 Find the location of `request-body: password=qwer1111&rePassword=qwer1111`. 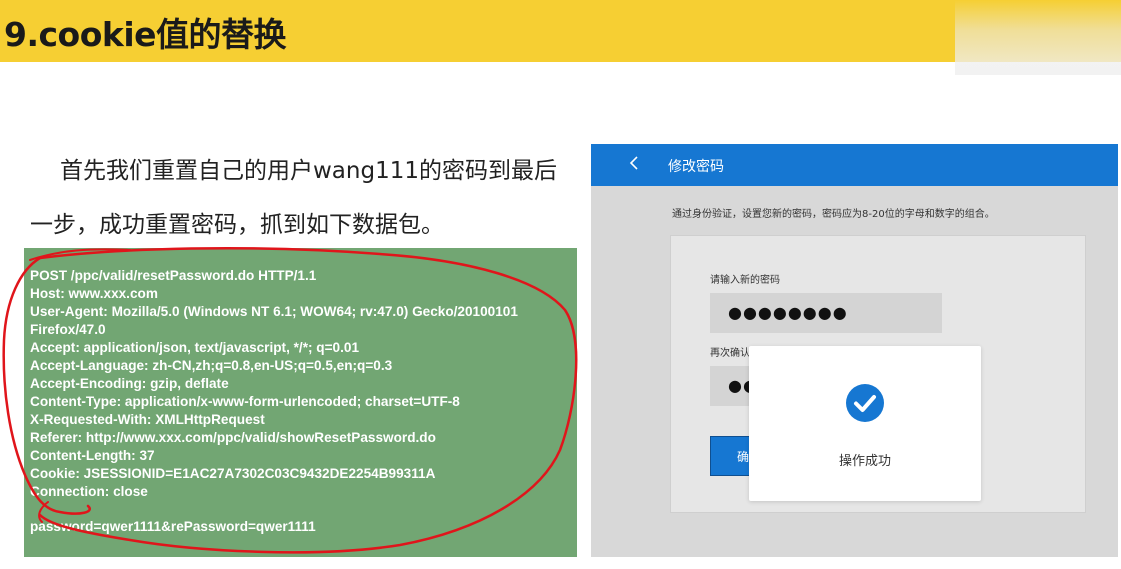

request-body: password=qwer1111&rePassword=qwer1111 is located at coordinates (173, 526).